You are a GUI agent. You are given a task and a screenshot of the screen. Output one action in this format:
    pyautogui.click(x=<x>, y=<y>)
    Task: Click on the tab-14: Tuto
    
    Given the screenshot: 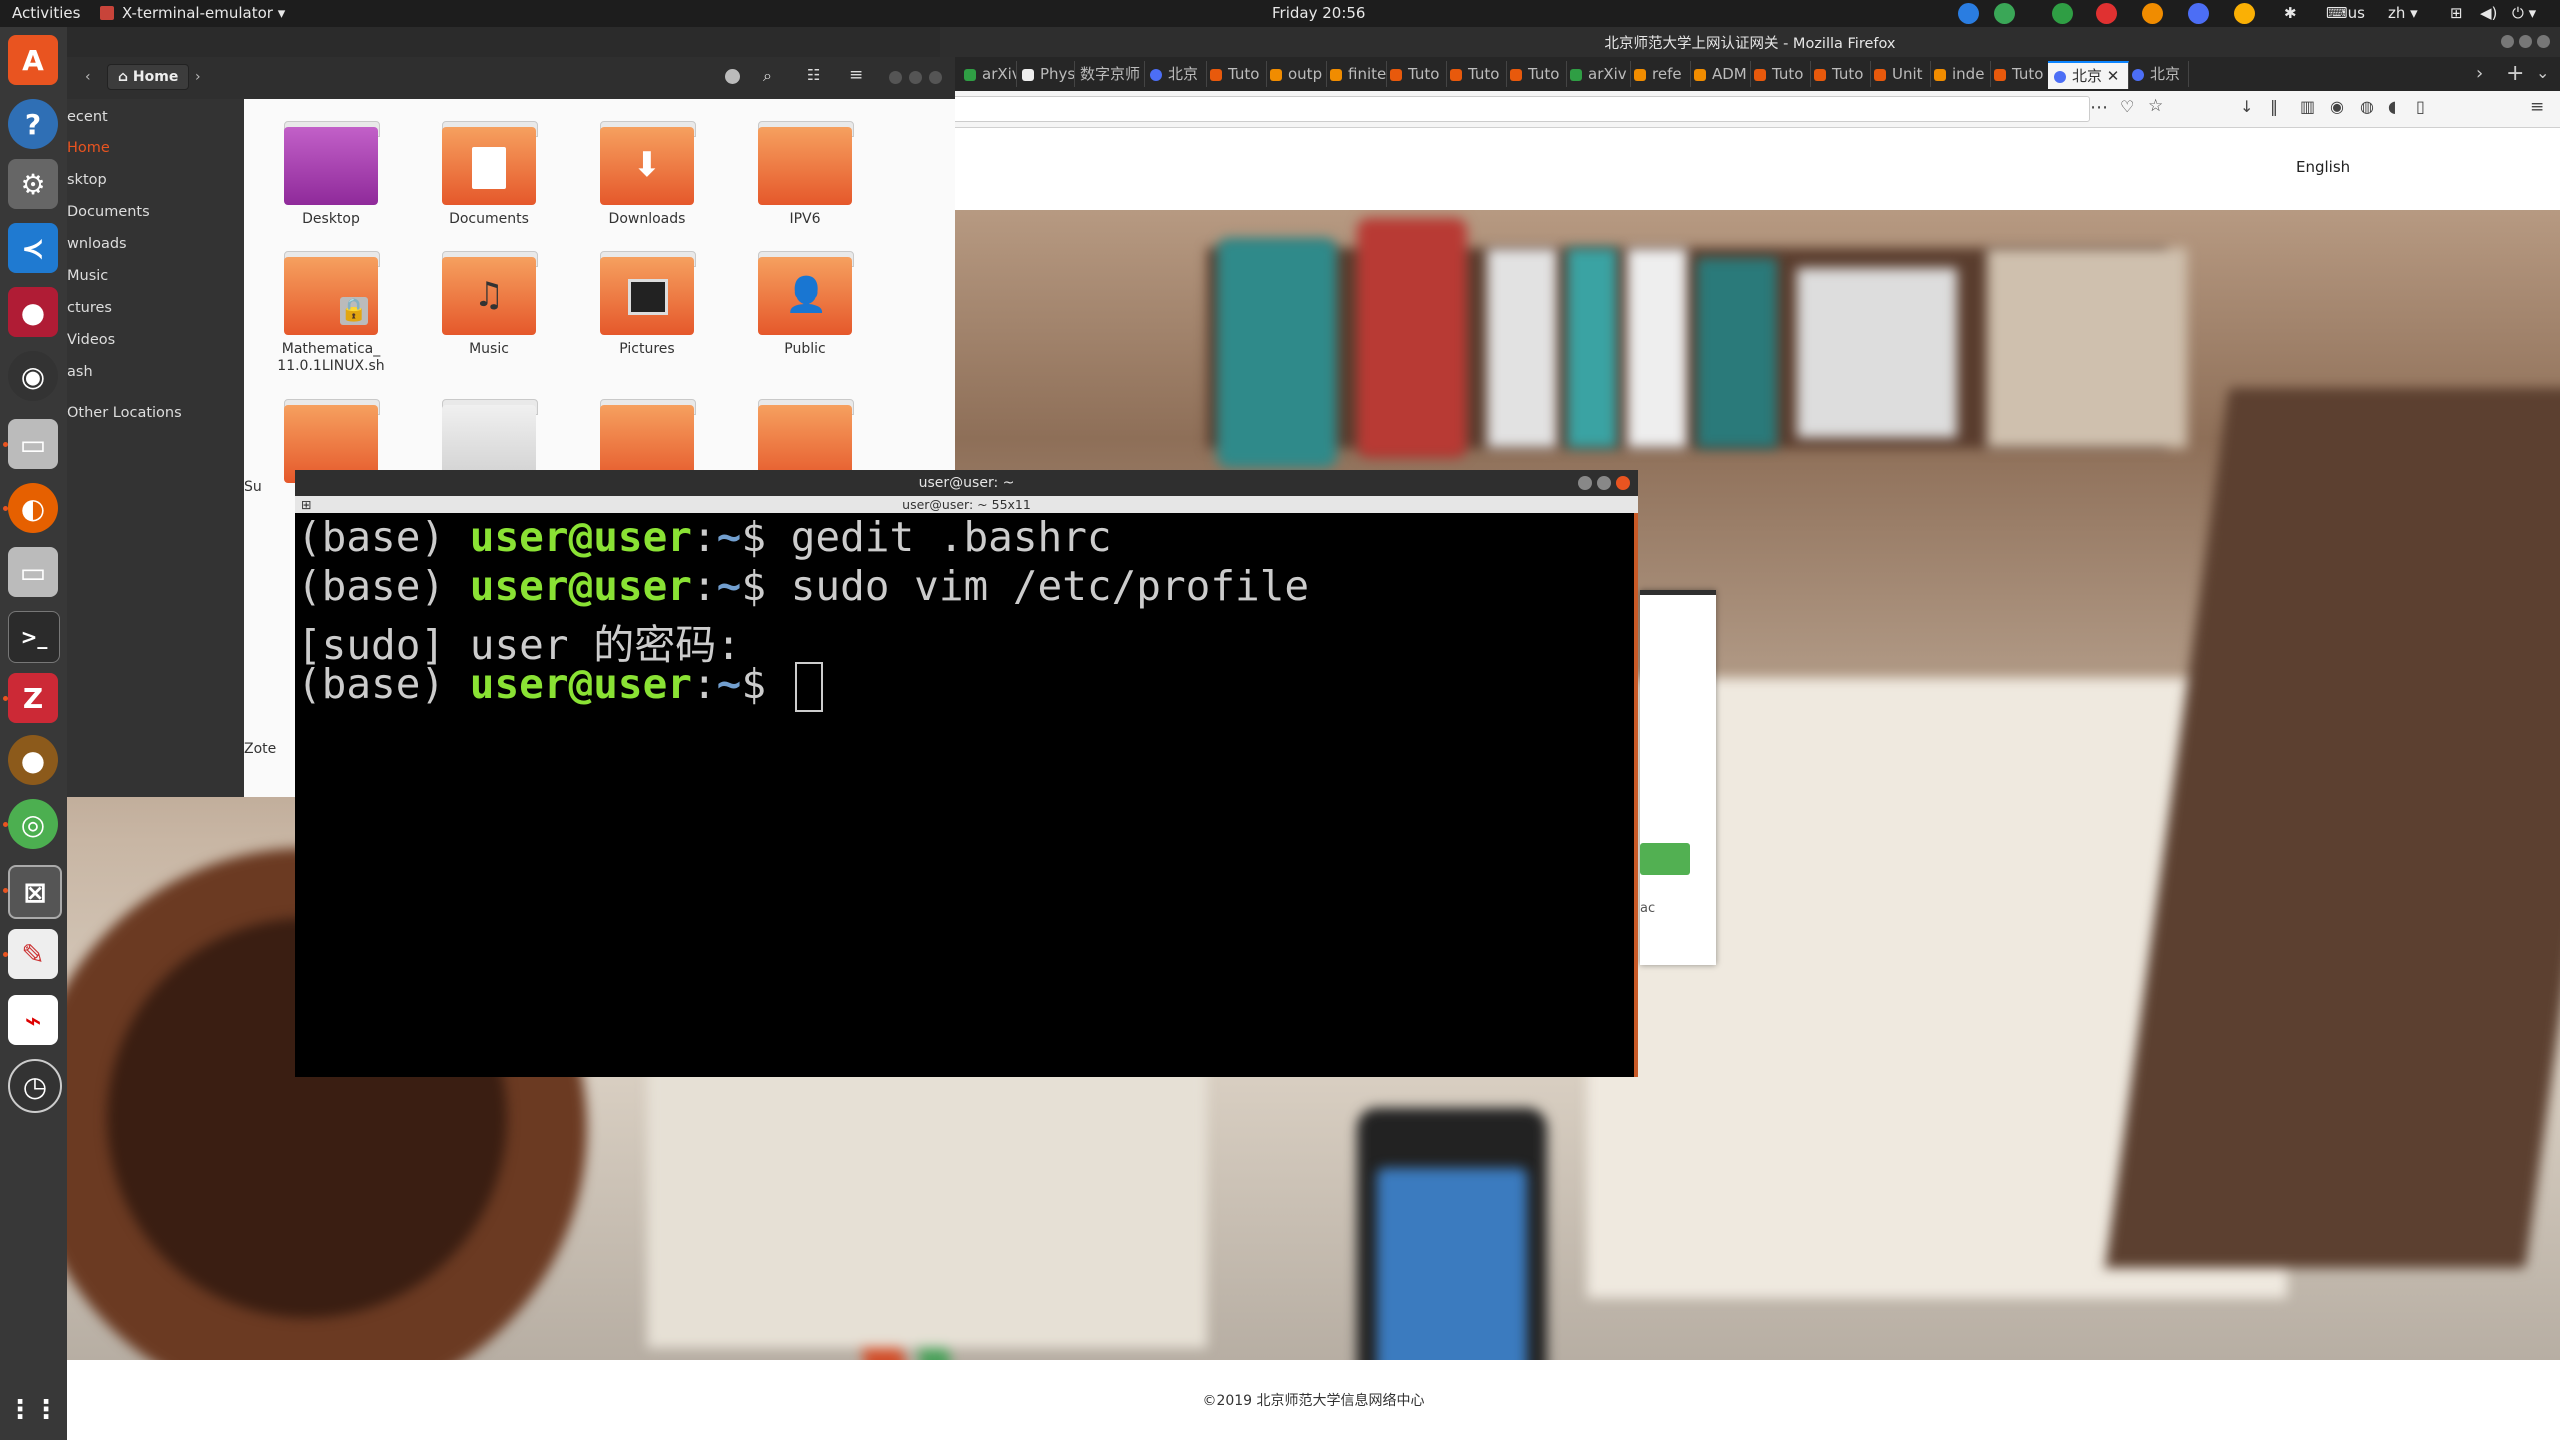 What is the action you would take?
    pyautogui.click(x=1779, y=74)
    